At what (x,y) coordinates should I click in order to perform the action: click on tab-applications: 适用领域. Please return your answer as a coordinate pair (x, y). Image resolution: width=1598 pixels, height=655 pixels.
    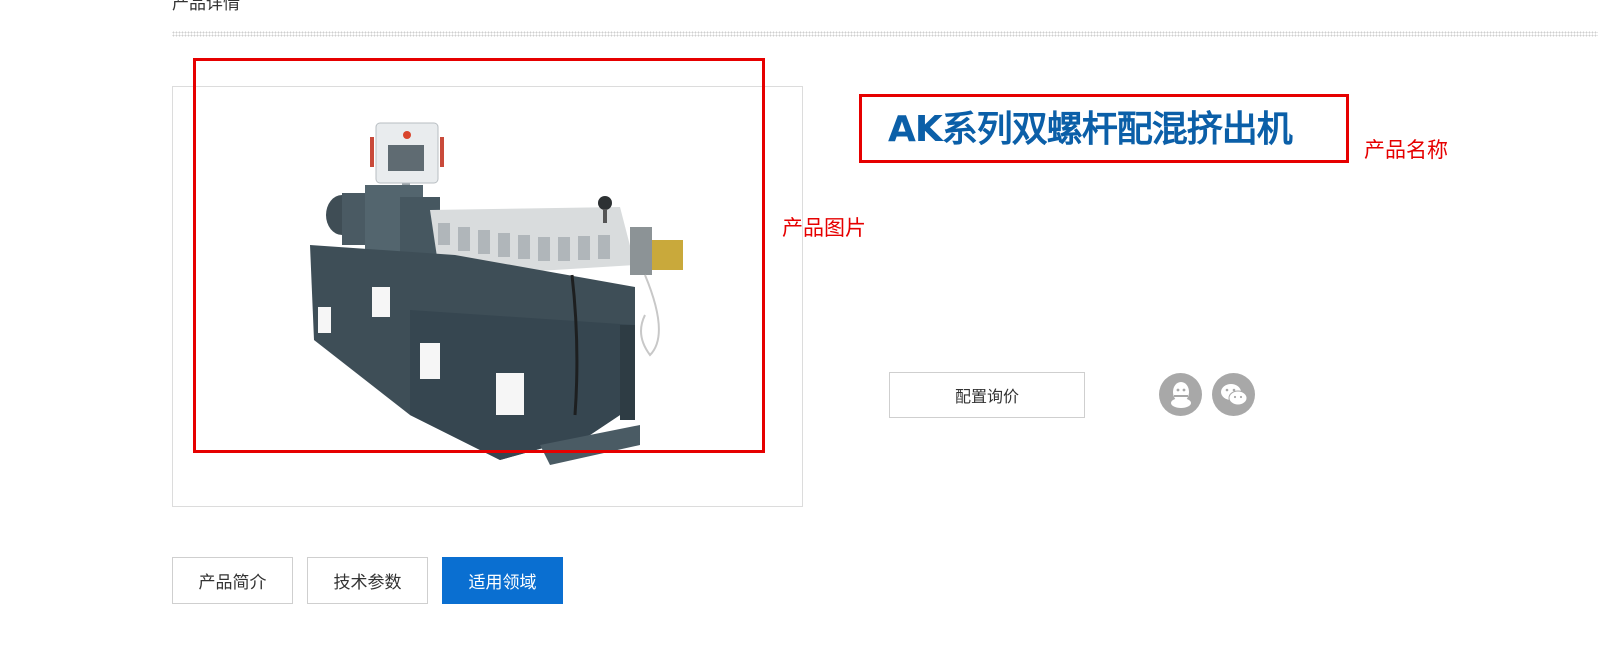
    Looking at the image, I should click on (502, 580).